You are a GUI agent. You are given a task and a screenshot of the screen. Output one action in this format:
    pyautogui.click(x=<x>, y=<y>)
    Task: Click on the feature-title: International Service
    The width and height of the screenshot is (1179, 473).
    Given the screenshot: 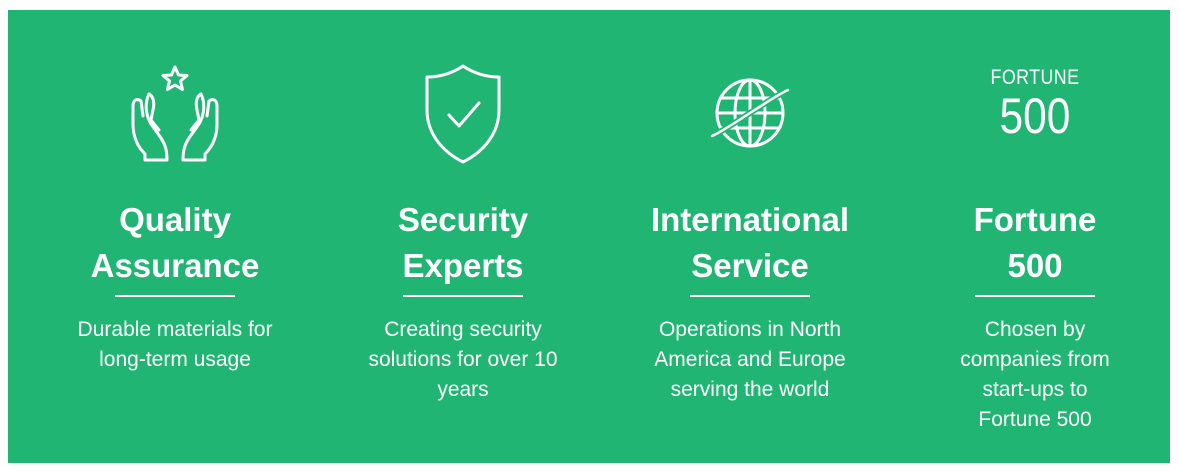 What is the action you would take?
    pyautogui.click(x=750, y=243)
    